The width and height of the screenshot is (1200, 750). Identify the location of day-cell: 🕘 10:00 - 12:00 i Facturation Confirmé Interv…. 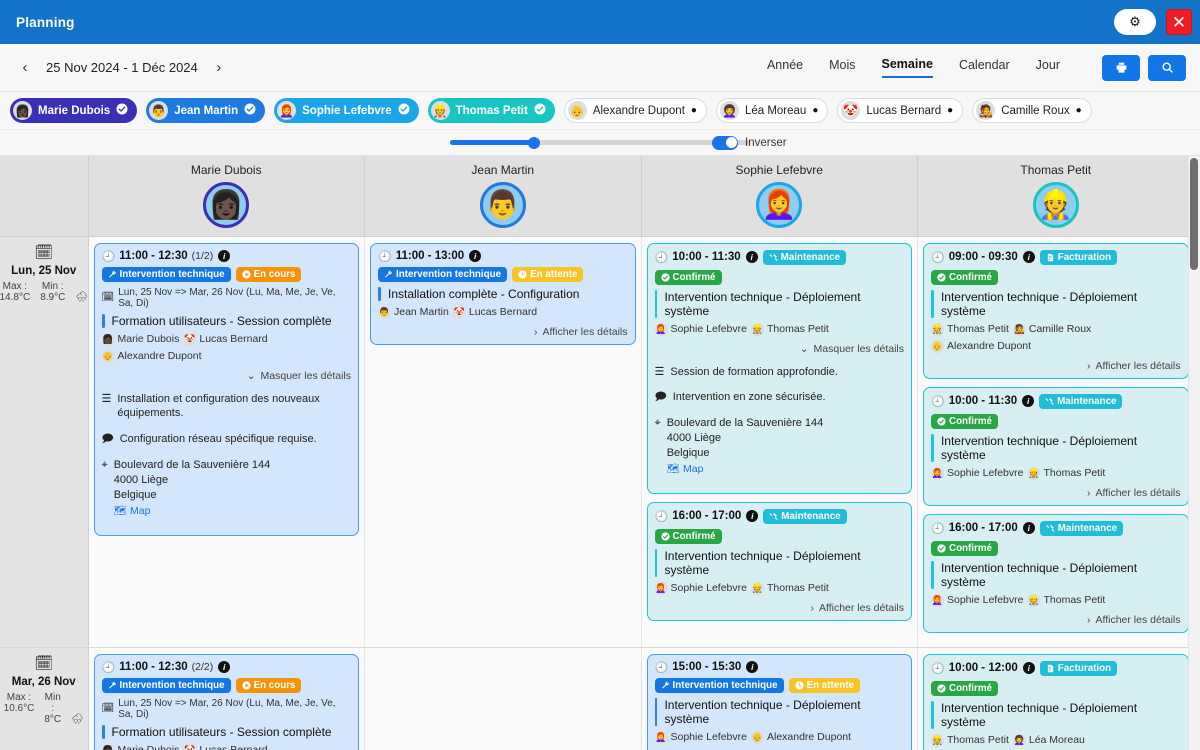
(1056, 698).